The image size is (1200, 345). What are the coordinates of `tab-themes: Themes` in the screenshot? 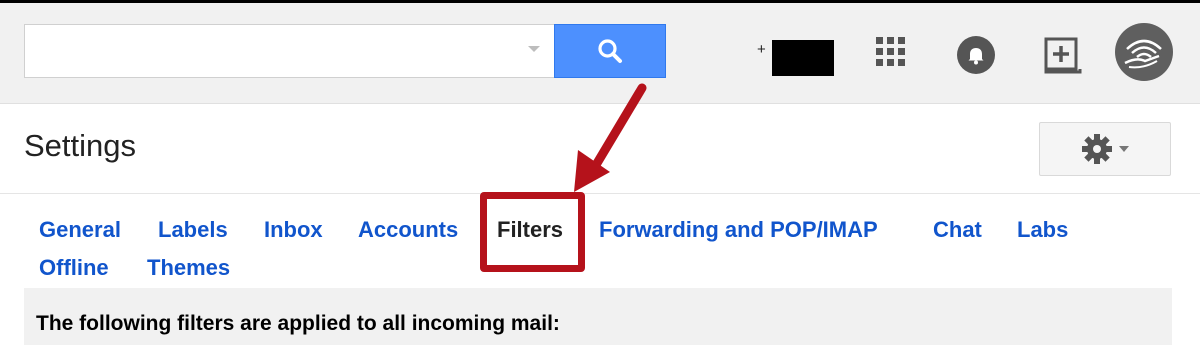 It's located at (188, 268).